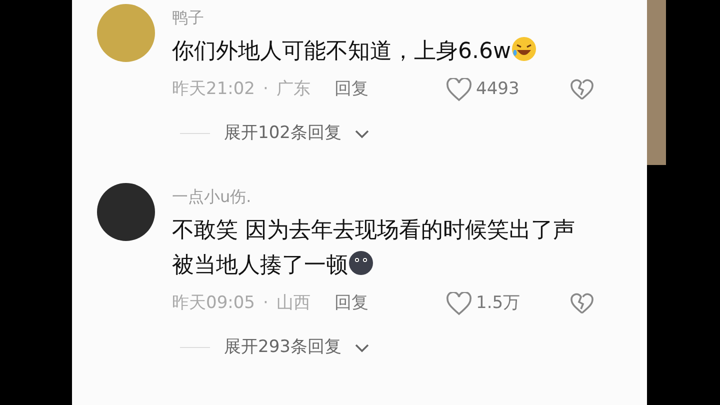  What do you see at coordinates (392, 18) in the screenshot?
I see `username: 鸭子` at bounding box center [392, 18].